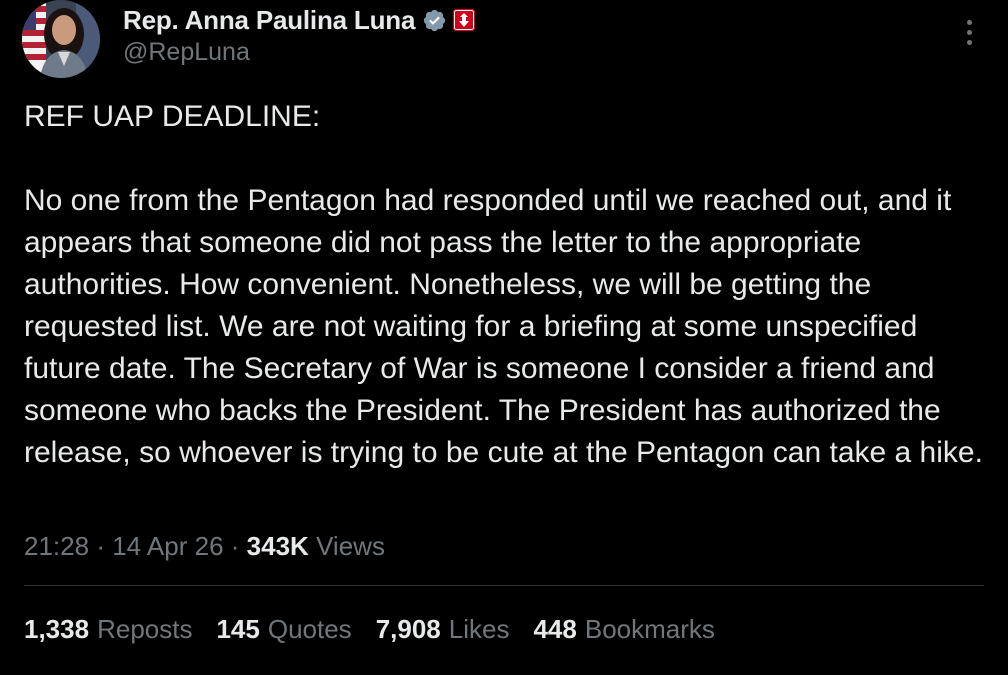  I want to click on display-name: Rep. Anna Paulina Luna, so click(269, 20).